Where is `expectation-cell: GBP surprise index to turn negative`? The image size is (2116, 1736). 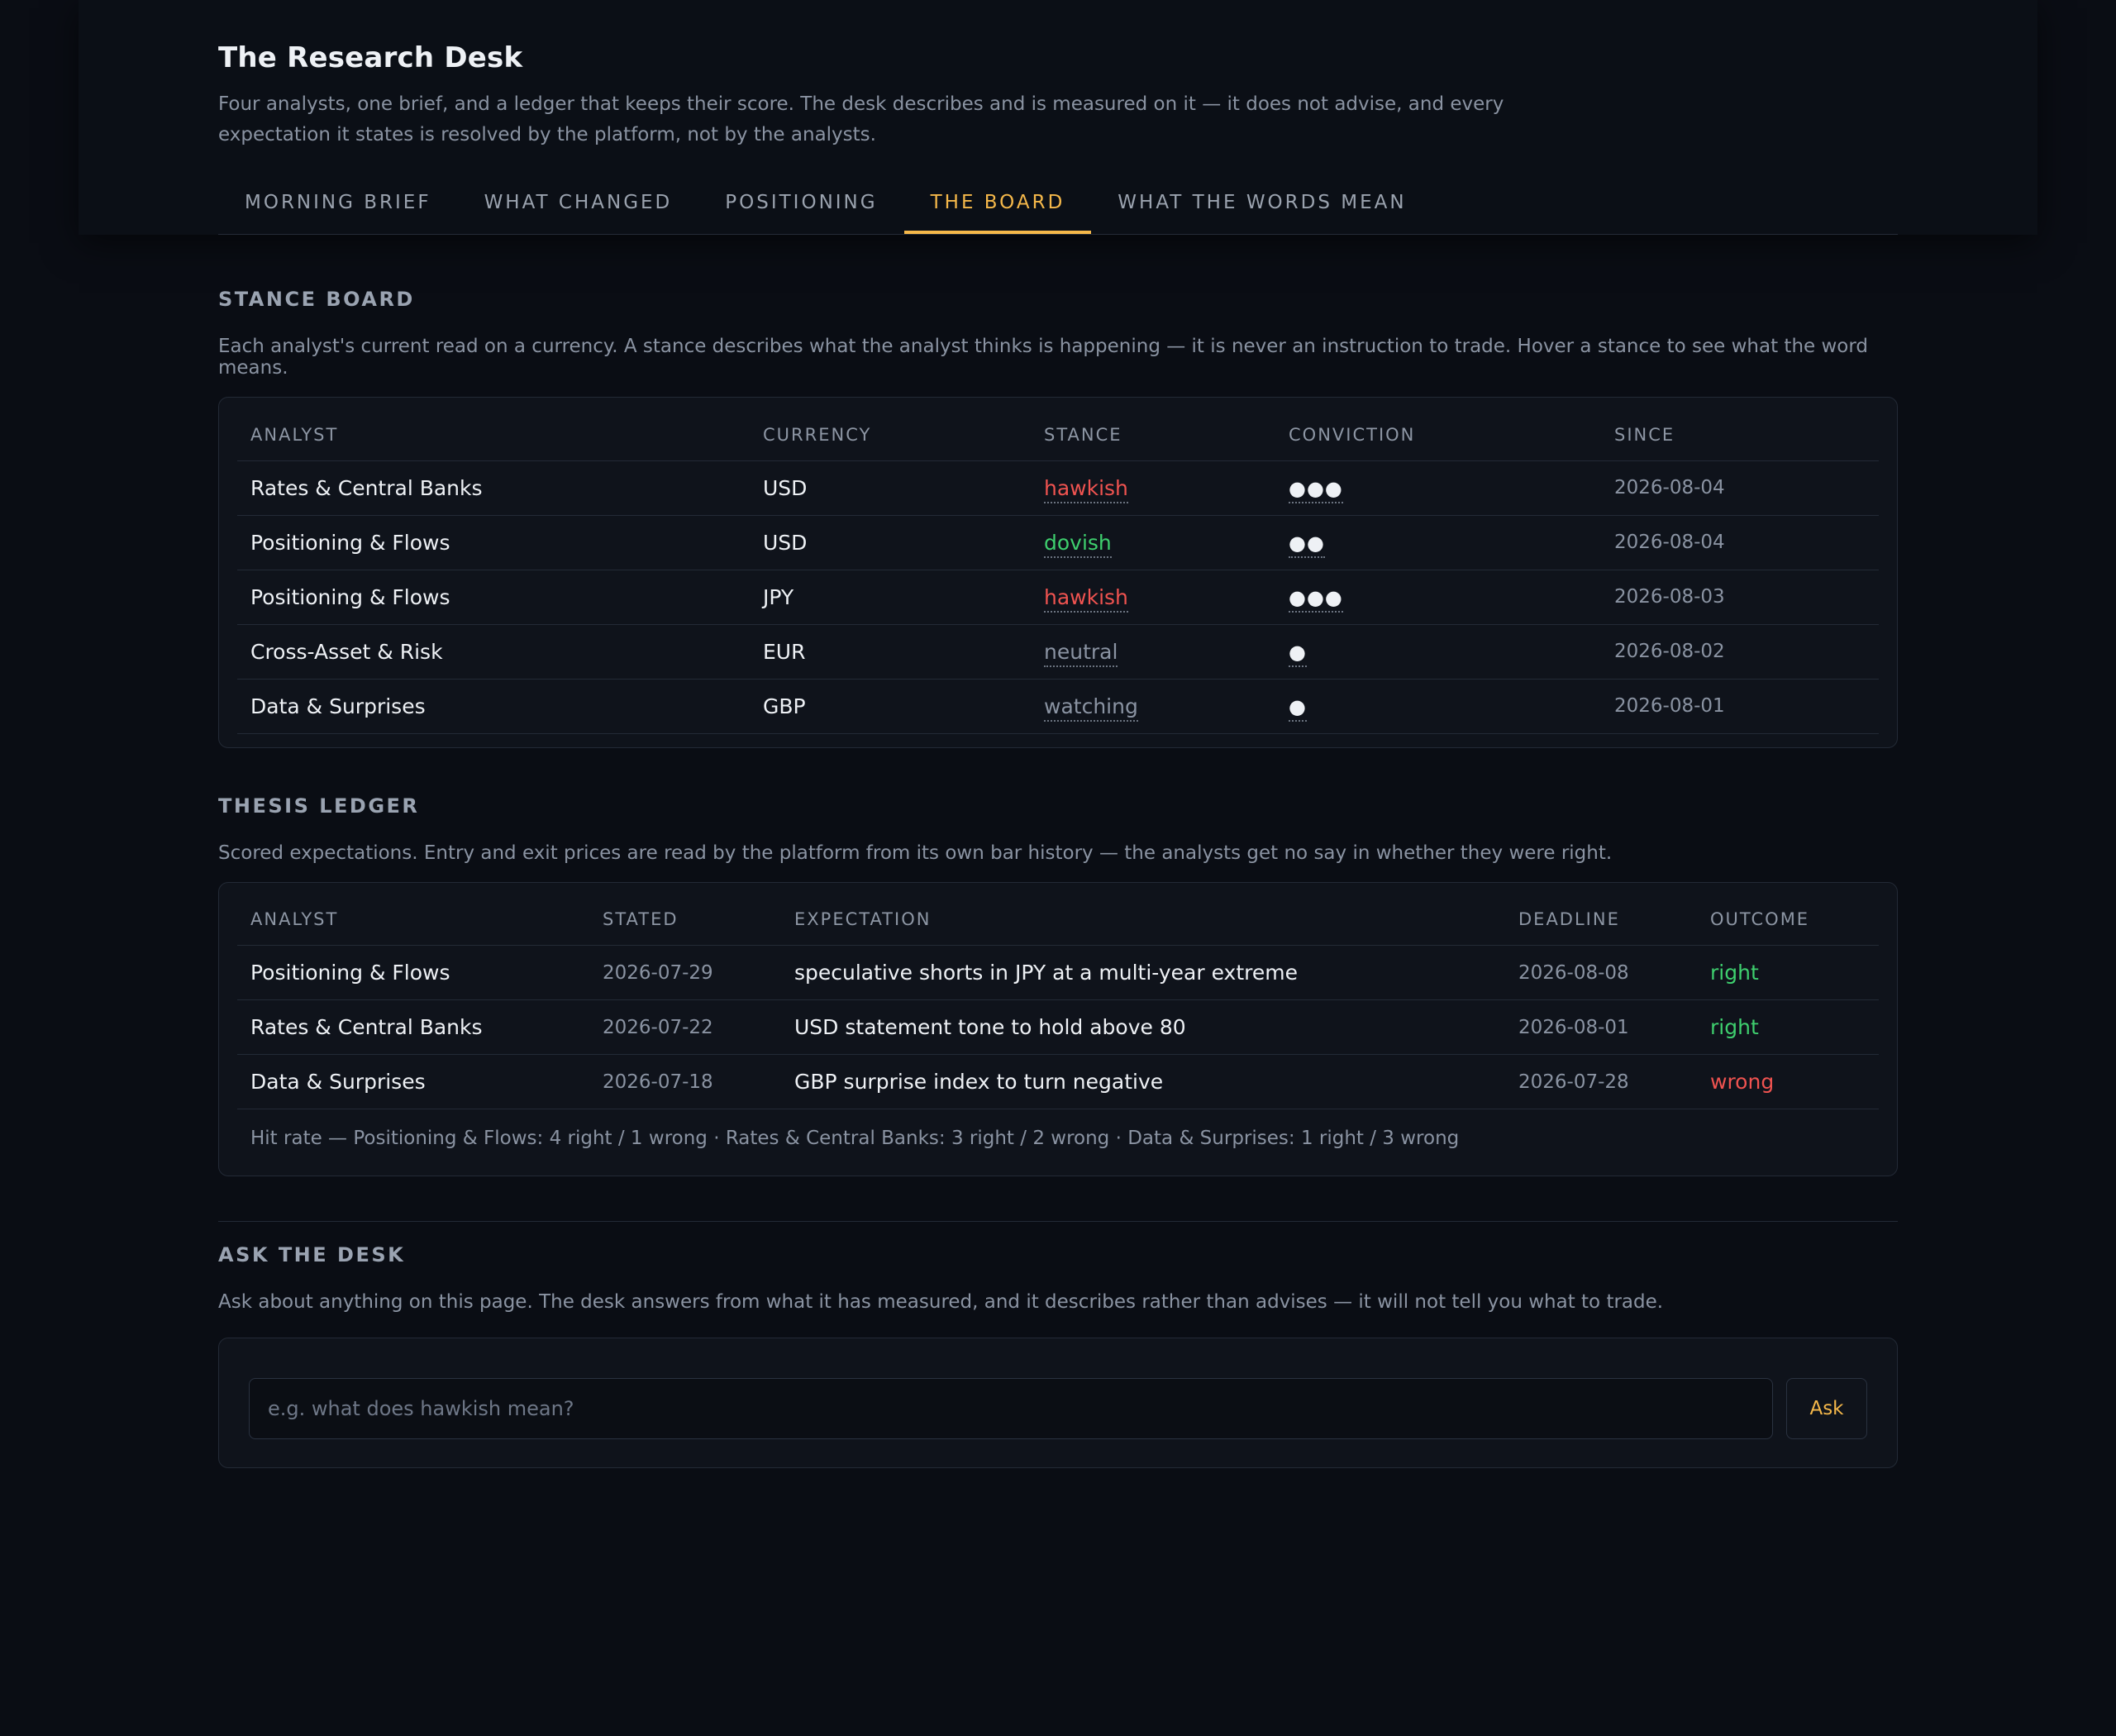 expectation-cell: GBP surprise index to turn negative is located at coordinates (1143, 1081).